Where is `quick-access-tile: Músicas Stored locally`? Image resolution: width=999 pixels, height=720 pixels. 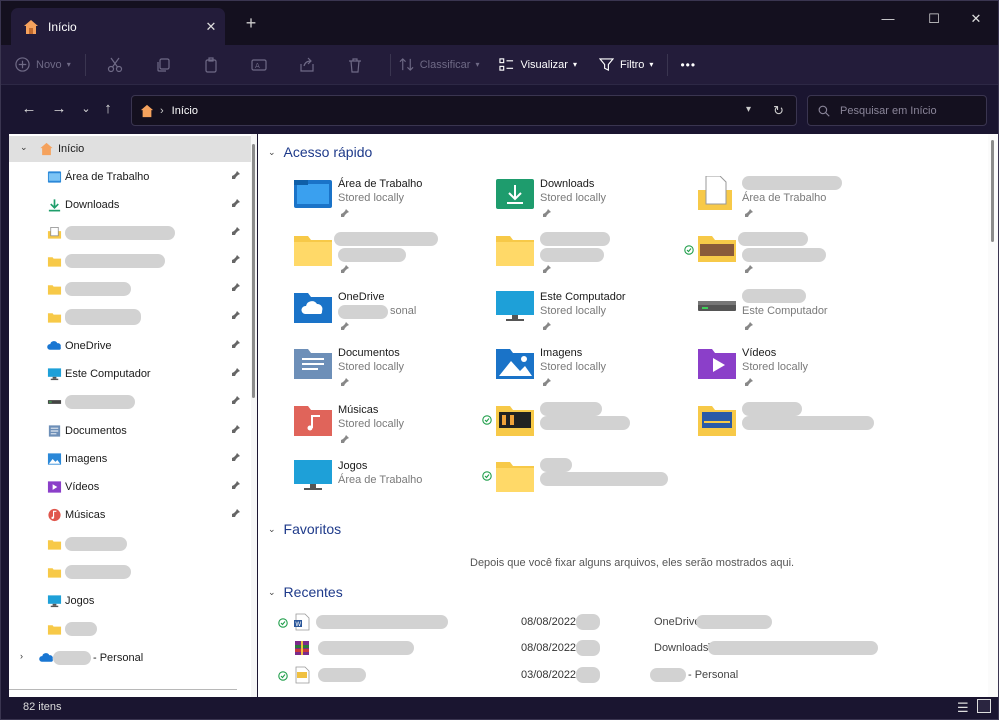
quick-access-tile: Músicas Stored locally is located at coordinates (394, 426).